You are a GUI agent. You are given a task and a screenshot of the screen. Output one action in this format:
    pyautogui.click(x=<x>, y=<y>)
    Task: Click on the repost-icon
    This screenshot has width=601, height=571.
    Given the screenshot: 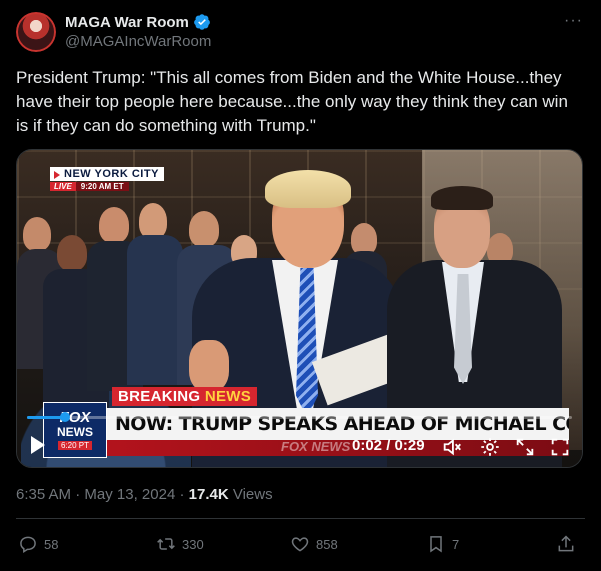 What is the action you would take?
    pyautogui.click(x=166, y=544)
    